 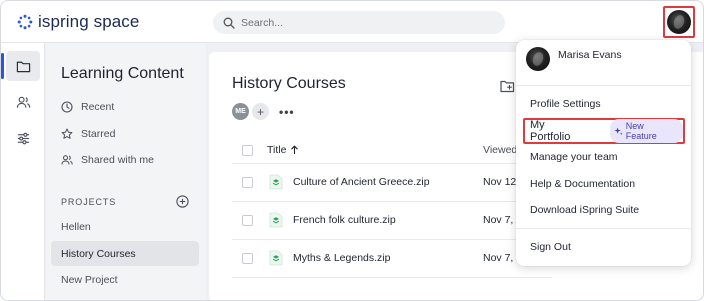 I want to click on search-bar, so click(x=359, y=22).